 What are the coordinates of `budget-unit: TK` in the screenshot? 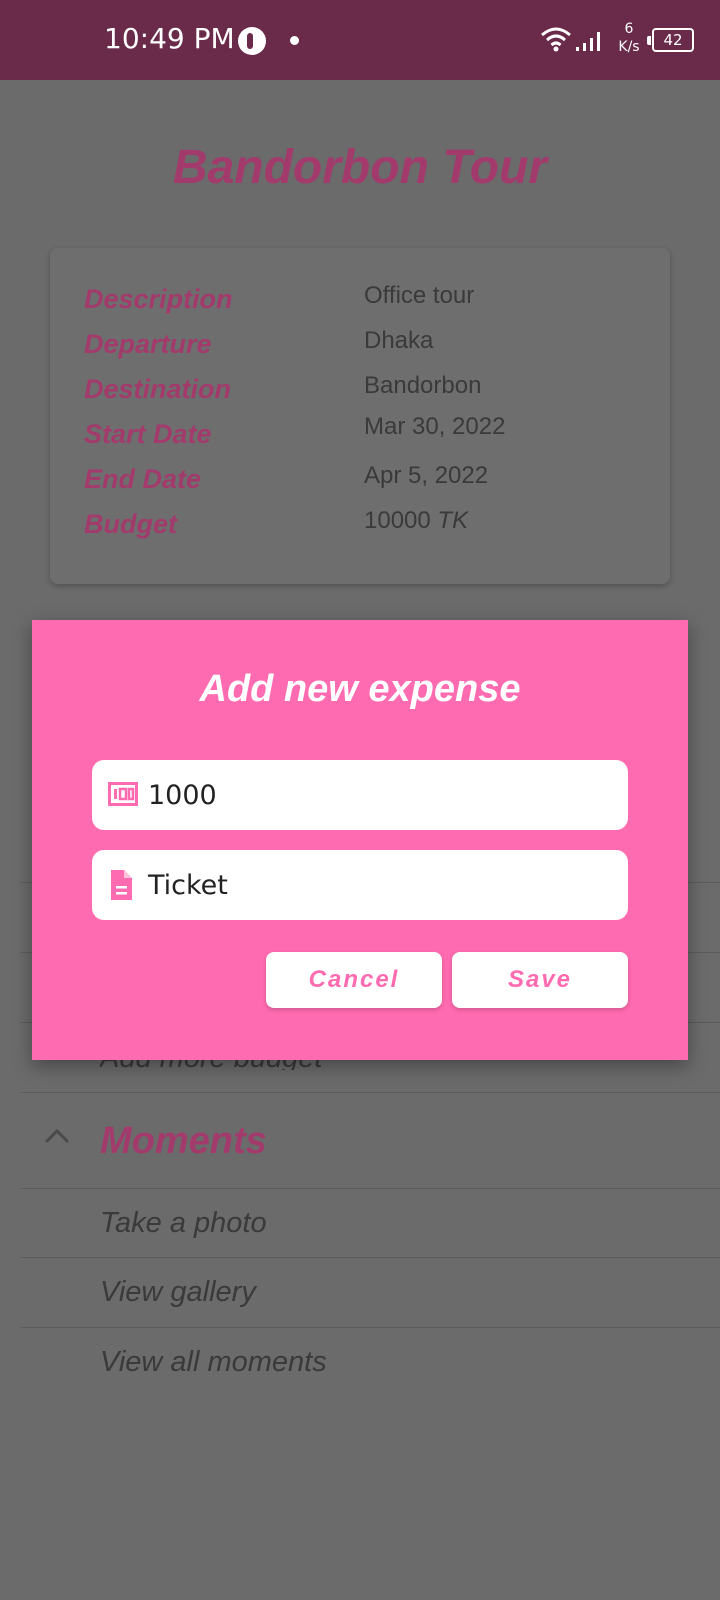 It's located at (453, 520).